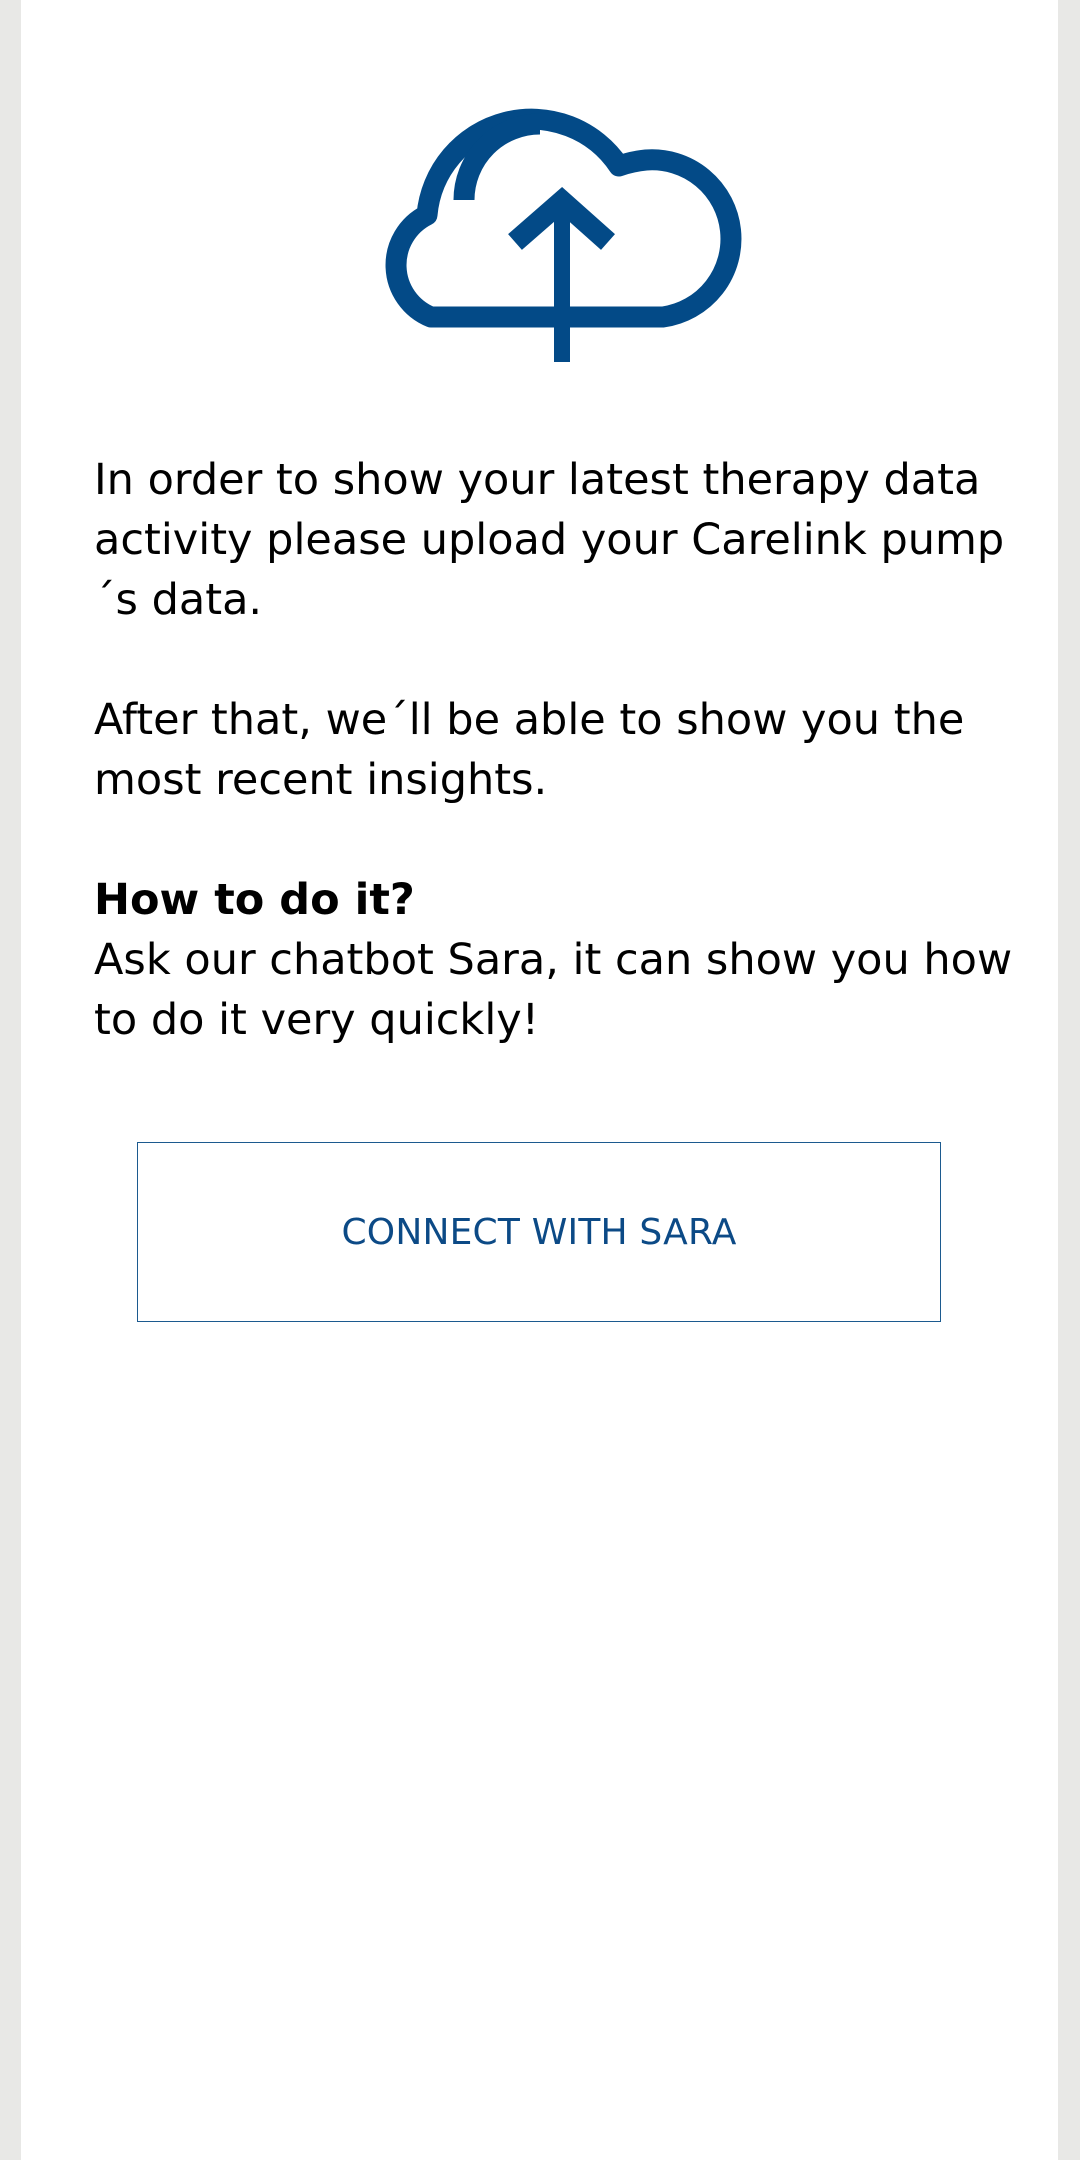 The height and width of the screenshot is (2160, 1080). What do you see at coordinates (254, 900) in the screenshot?
I see `howto-heading: How to do it?` at bounding box center [254, 900].